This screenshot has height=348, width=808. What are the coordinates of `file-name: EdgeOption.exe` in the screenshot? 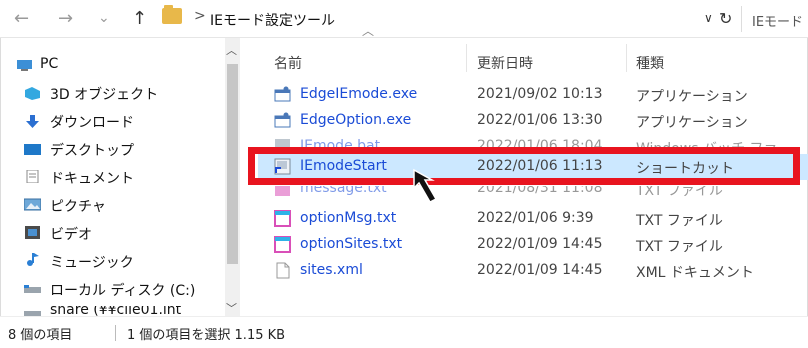 It's located at (356, 120).